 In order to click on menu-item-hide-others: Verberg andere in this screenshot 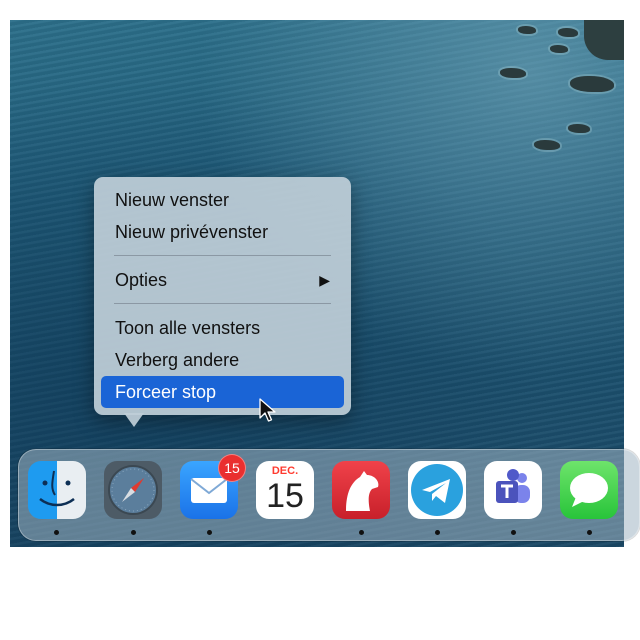, I will do `click(222, 360)`.